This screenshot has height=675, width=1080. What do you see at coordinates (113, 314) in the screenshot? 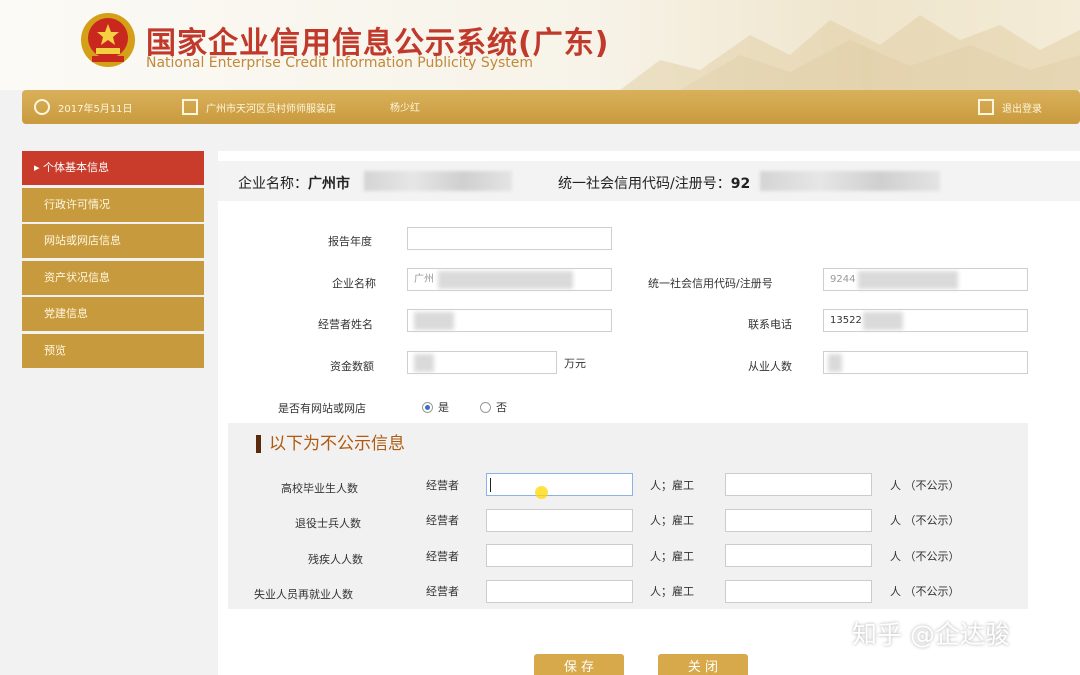
I see `sidebar-item-party: 党建信息` at bounding box center [113, 314].